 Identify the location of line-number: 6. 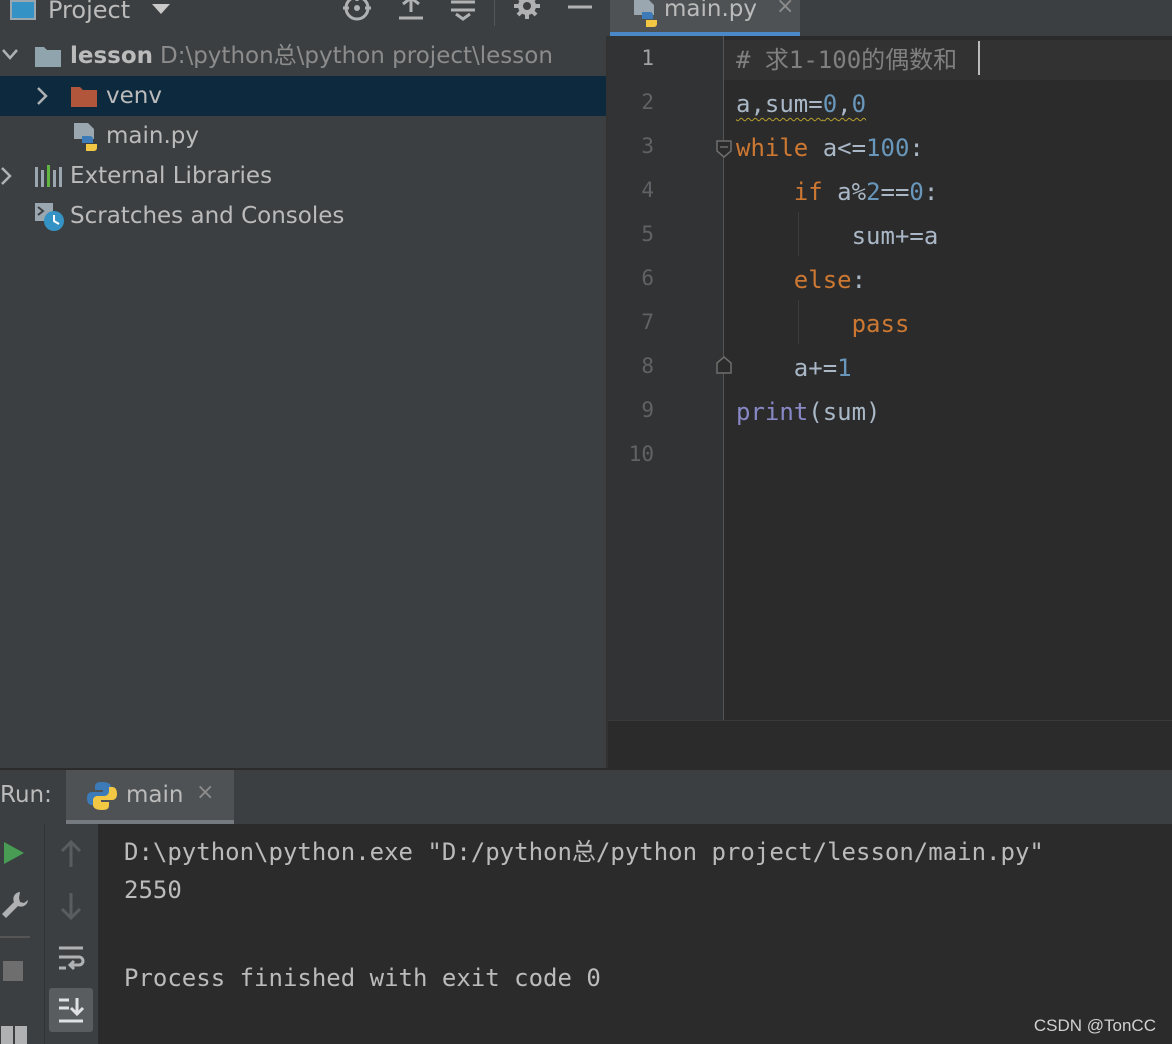
(647, 278).